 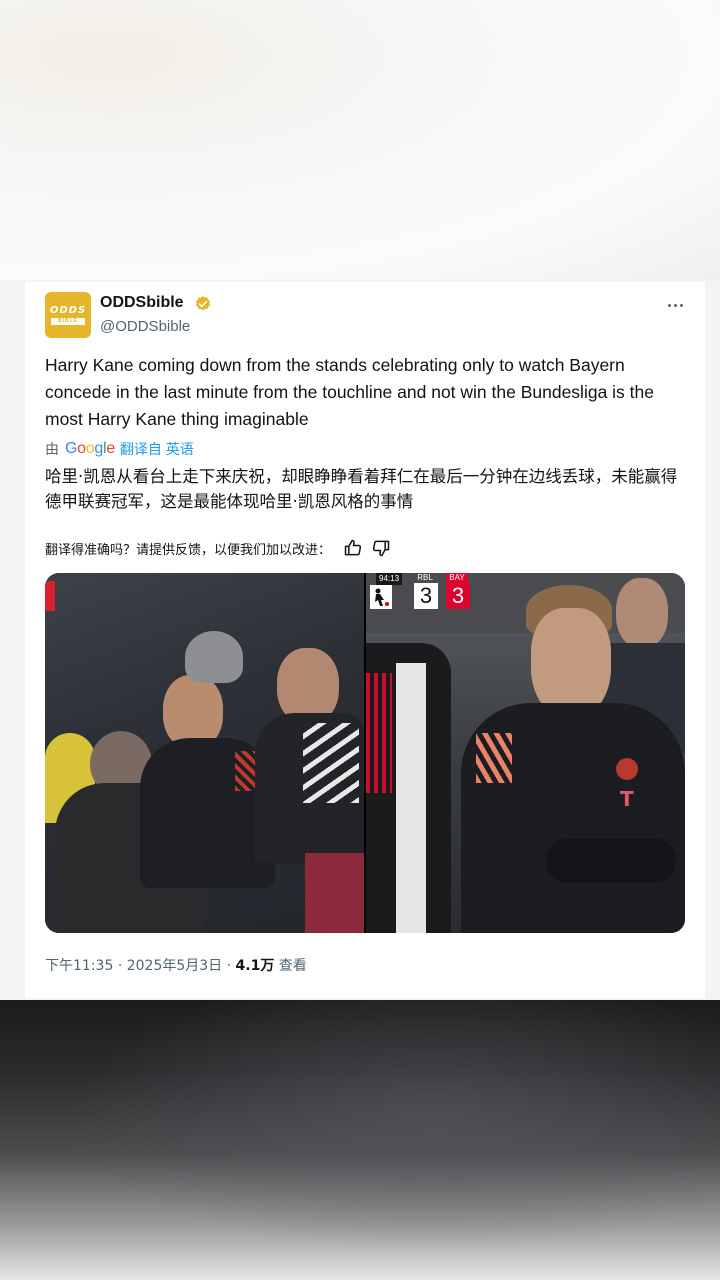 What do you see at coordinates (68, 310) in the screenshot?
I see `avatar-text-top: ODDS` at bounding box center [68, 310].